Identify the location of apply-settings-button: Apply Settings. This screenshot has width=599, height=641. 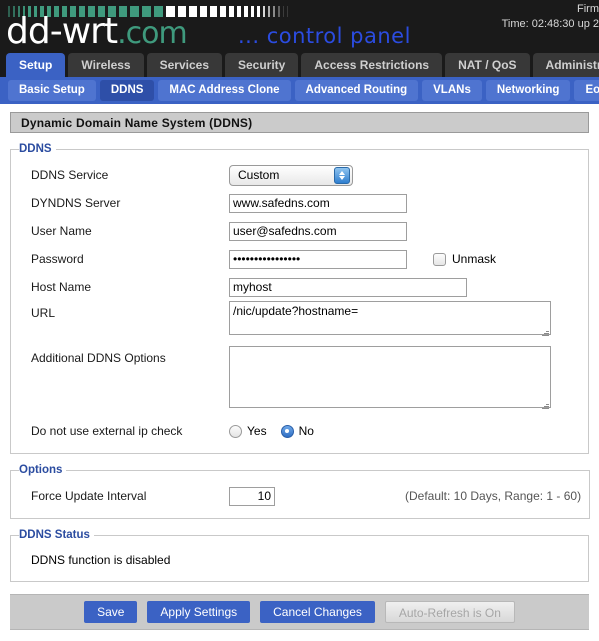
(199, 612).